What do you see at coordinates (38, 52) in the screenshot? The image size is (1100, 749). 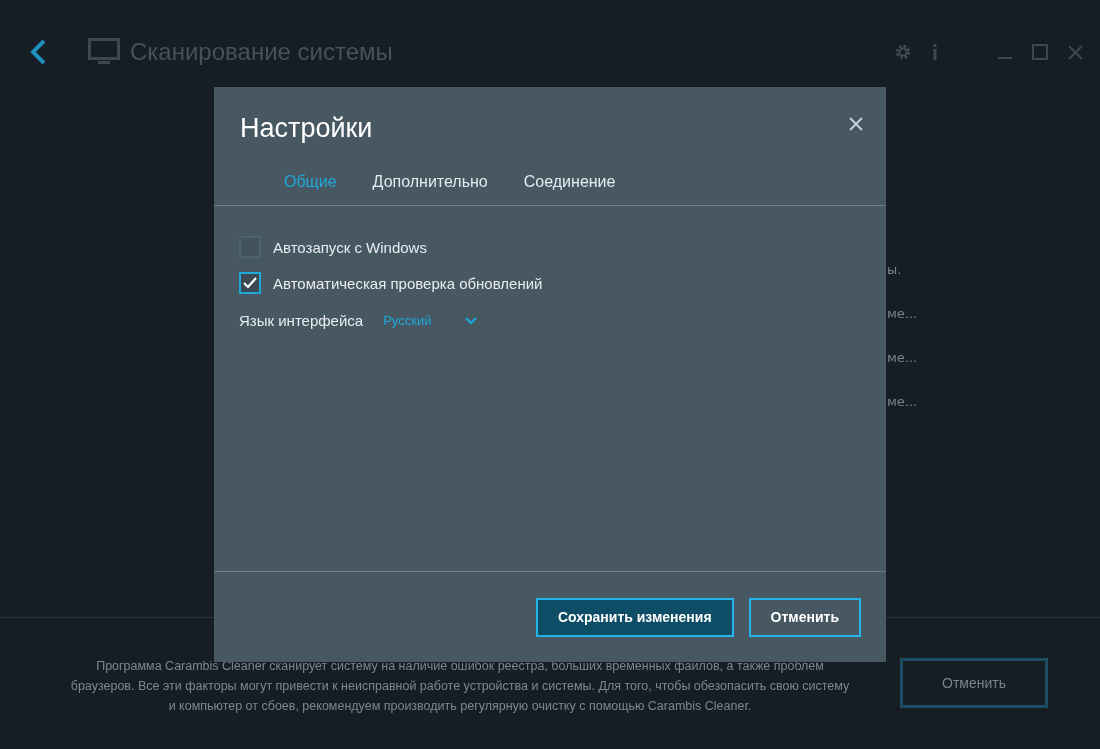 I see `back-icon` at bounding box center [38, 52].